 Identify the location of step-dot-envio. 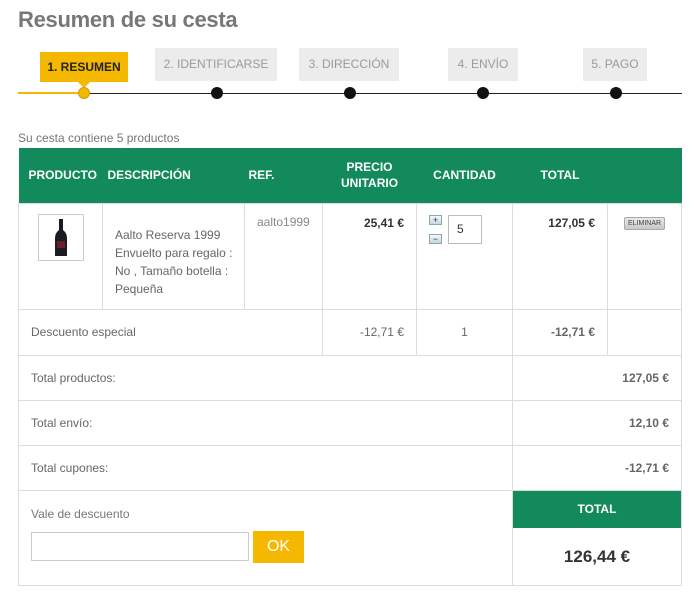
(483, 93).